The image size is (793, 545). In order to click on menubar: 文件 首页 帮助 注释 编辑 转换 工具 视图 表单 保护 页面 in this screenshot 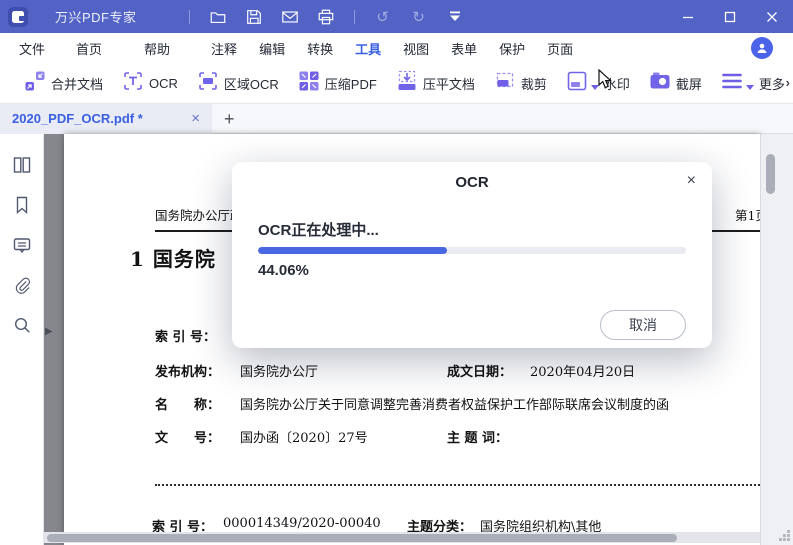, I will do `click(396, 49)`.